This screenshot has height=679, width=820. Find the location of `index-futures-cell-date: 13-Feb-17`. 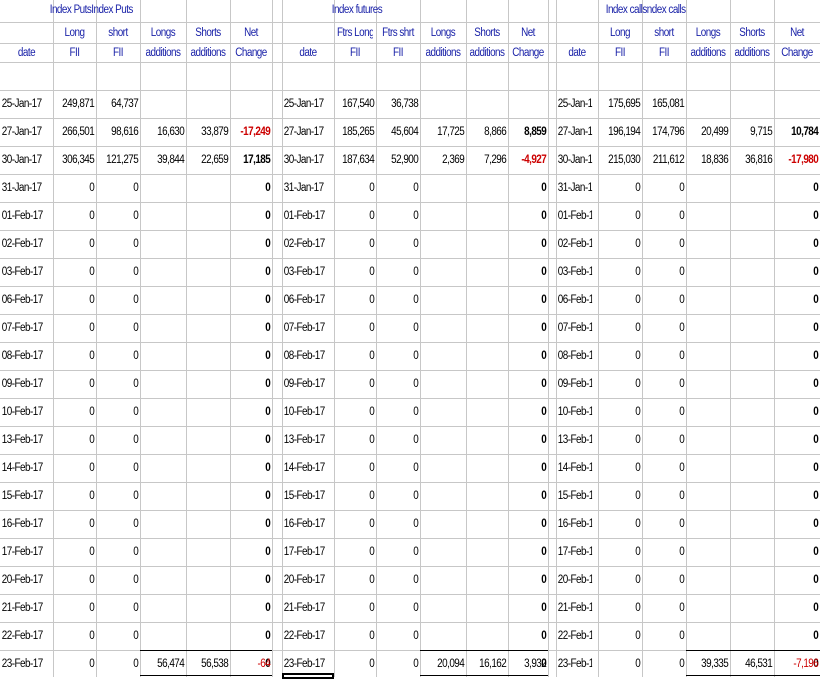

index-futures-cell-date: 13-Feb-17 is located at coordinates (304, 440).